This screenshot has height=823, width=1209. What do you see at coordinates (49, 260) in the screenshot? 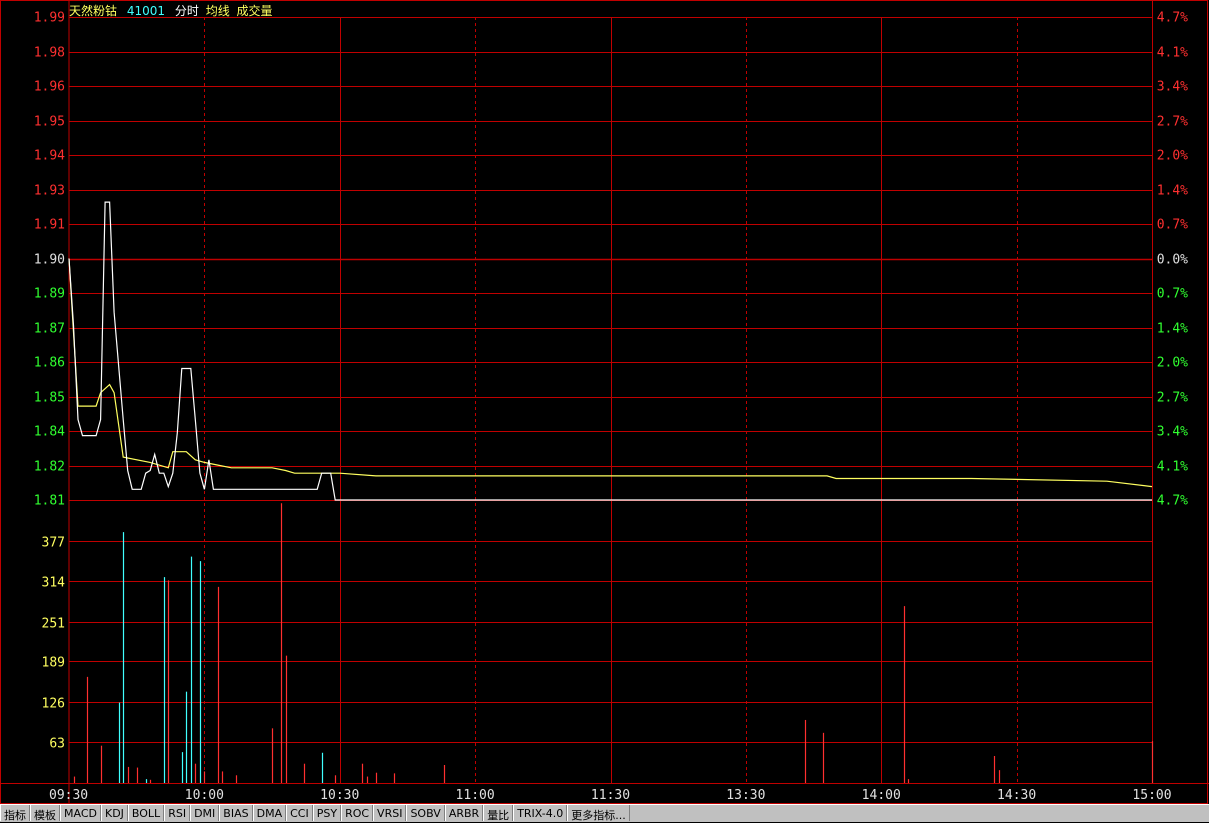
I see `price-tick-label: 1.90` at bounding box center [49, 260].